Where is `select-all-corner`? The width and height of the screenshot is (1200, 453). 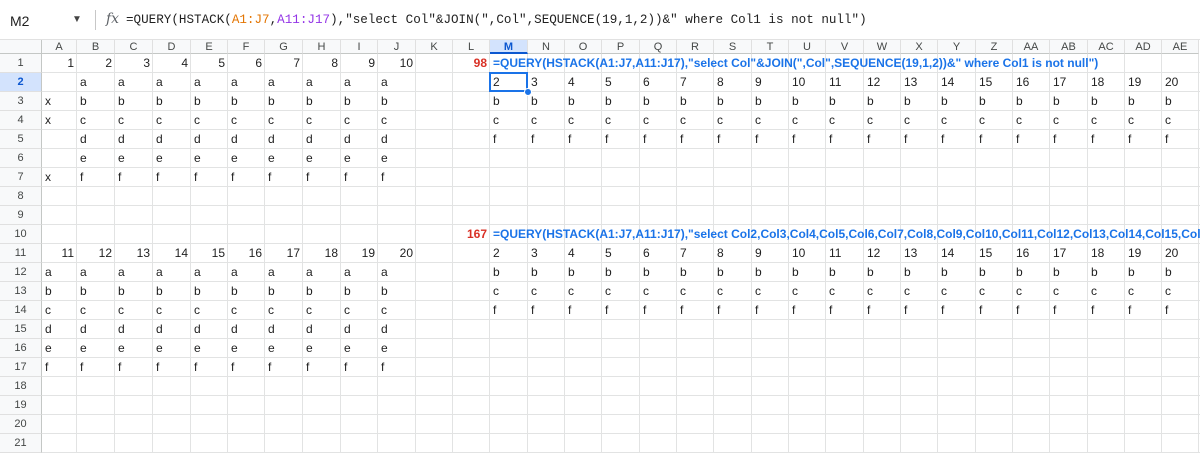 select-all-corner is located at coordinates (21, 47).